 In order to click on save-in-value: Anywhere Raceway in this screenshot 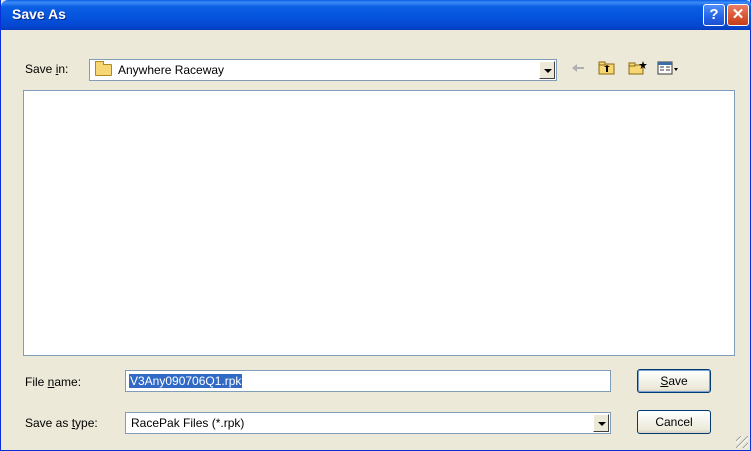, I will do `click(171, 70)`.